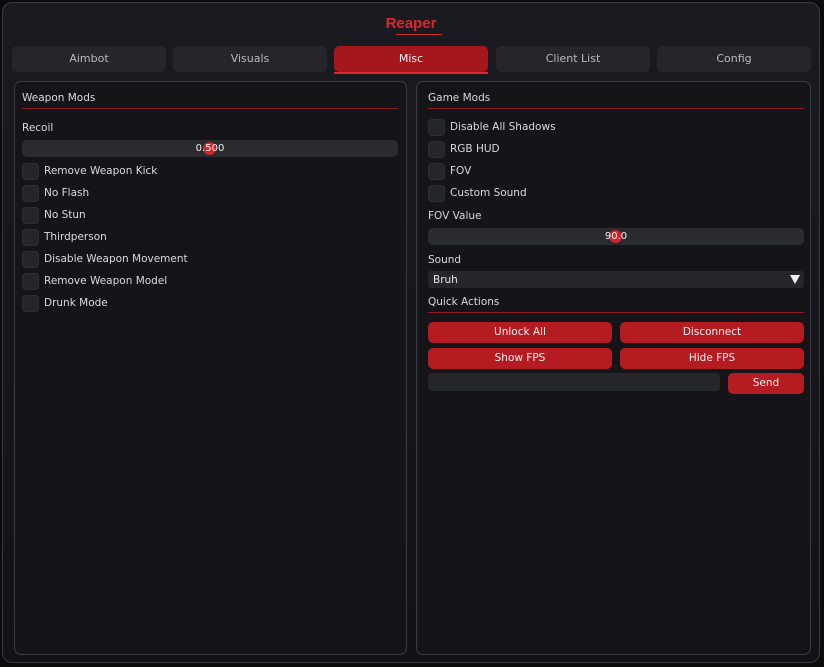  Describe the element at coordinates (488, 193) in the screenshot. I see `toggle-label: Custom Sound` at that location.